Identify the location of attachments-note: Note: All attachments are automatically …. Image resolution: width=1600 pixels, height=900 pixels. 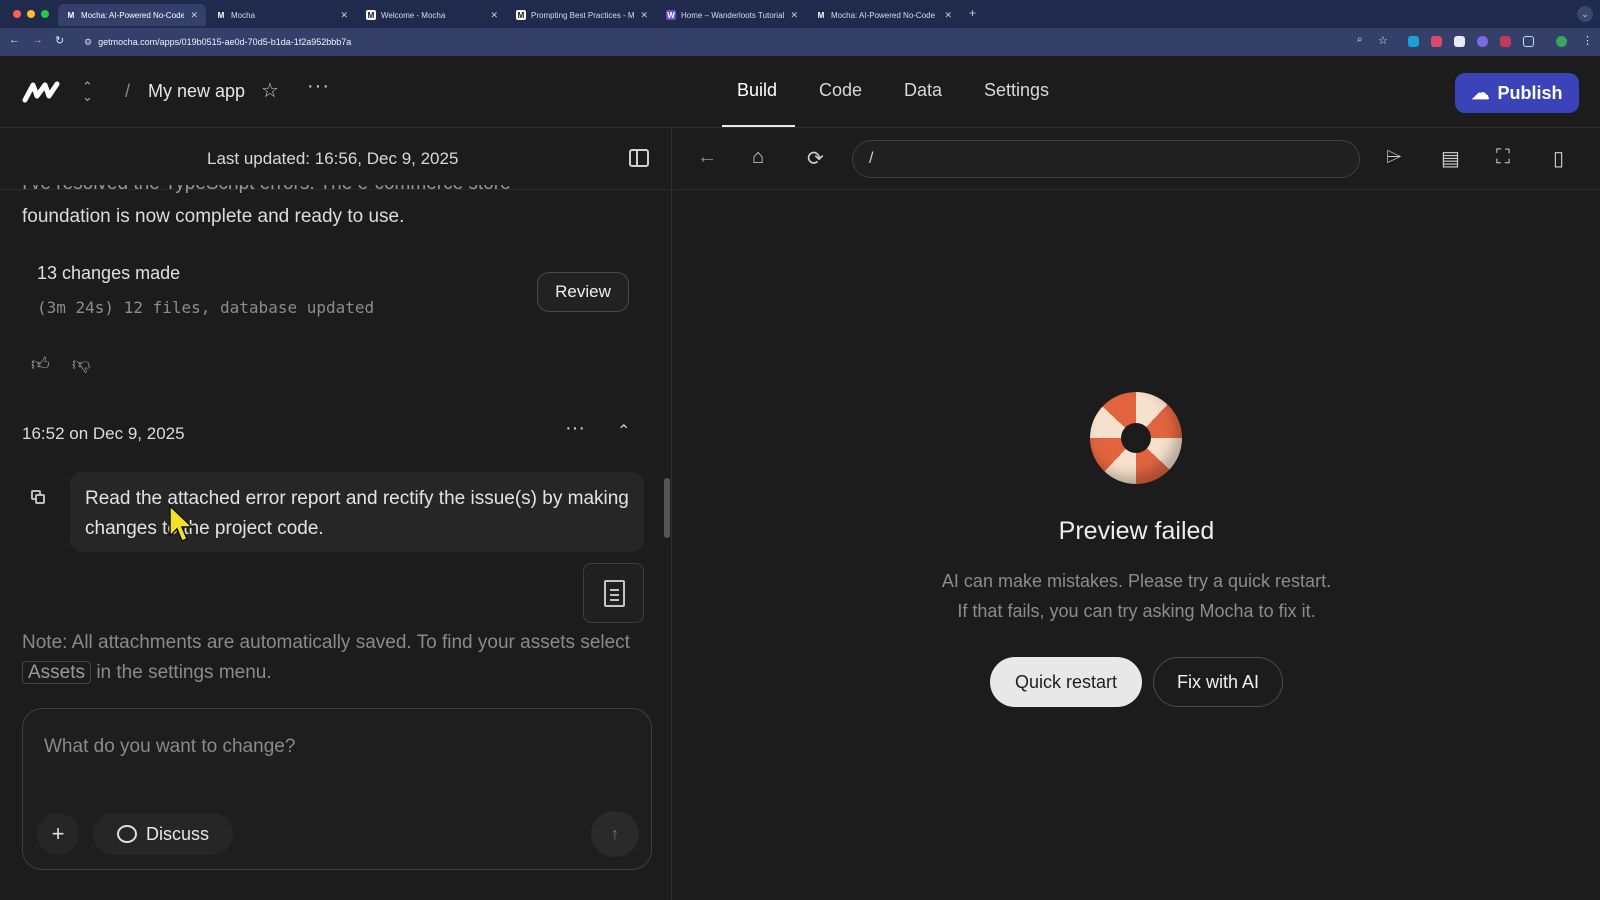
(337, 658).